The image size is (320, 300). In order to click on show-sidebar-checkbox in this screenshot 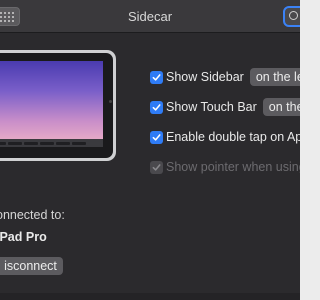, I will do `click(156, 77)`.